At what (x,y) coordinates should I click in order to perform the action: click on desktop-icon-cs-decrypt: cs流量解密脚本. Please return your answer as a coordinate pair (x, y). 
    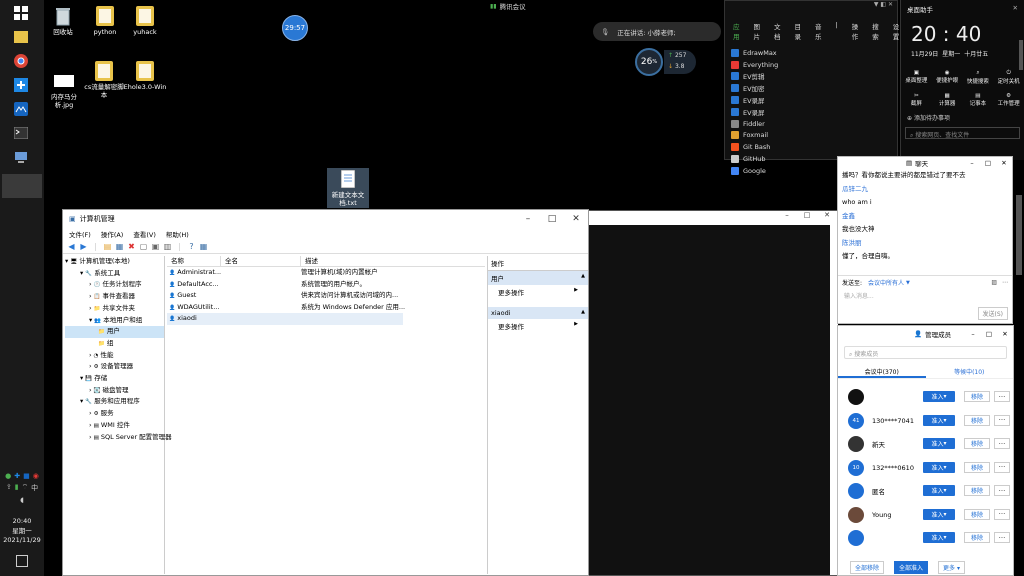
    Looking at the image, I should click on (104, 80).